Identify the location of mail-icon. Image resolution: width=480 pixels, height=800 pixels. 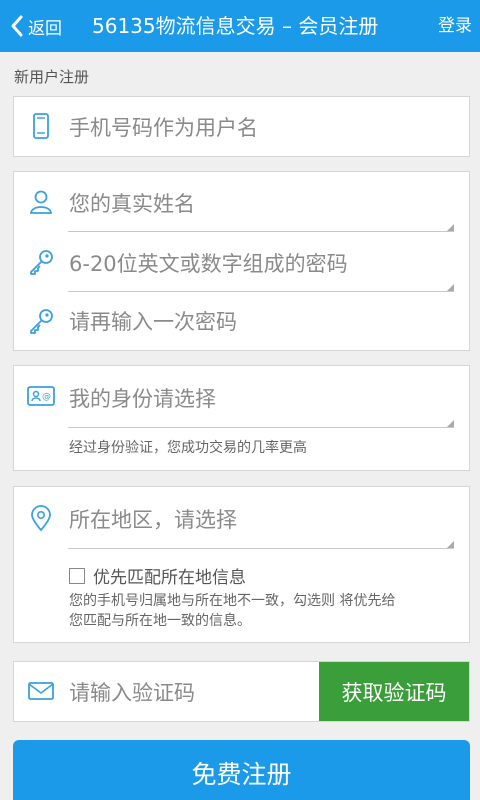
(41, 691).